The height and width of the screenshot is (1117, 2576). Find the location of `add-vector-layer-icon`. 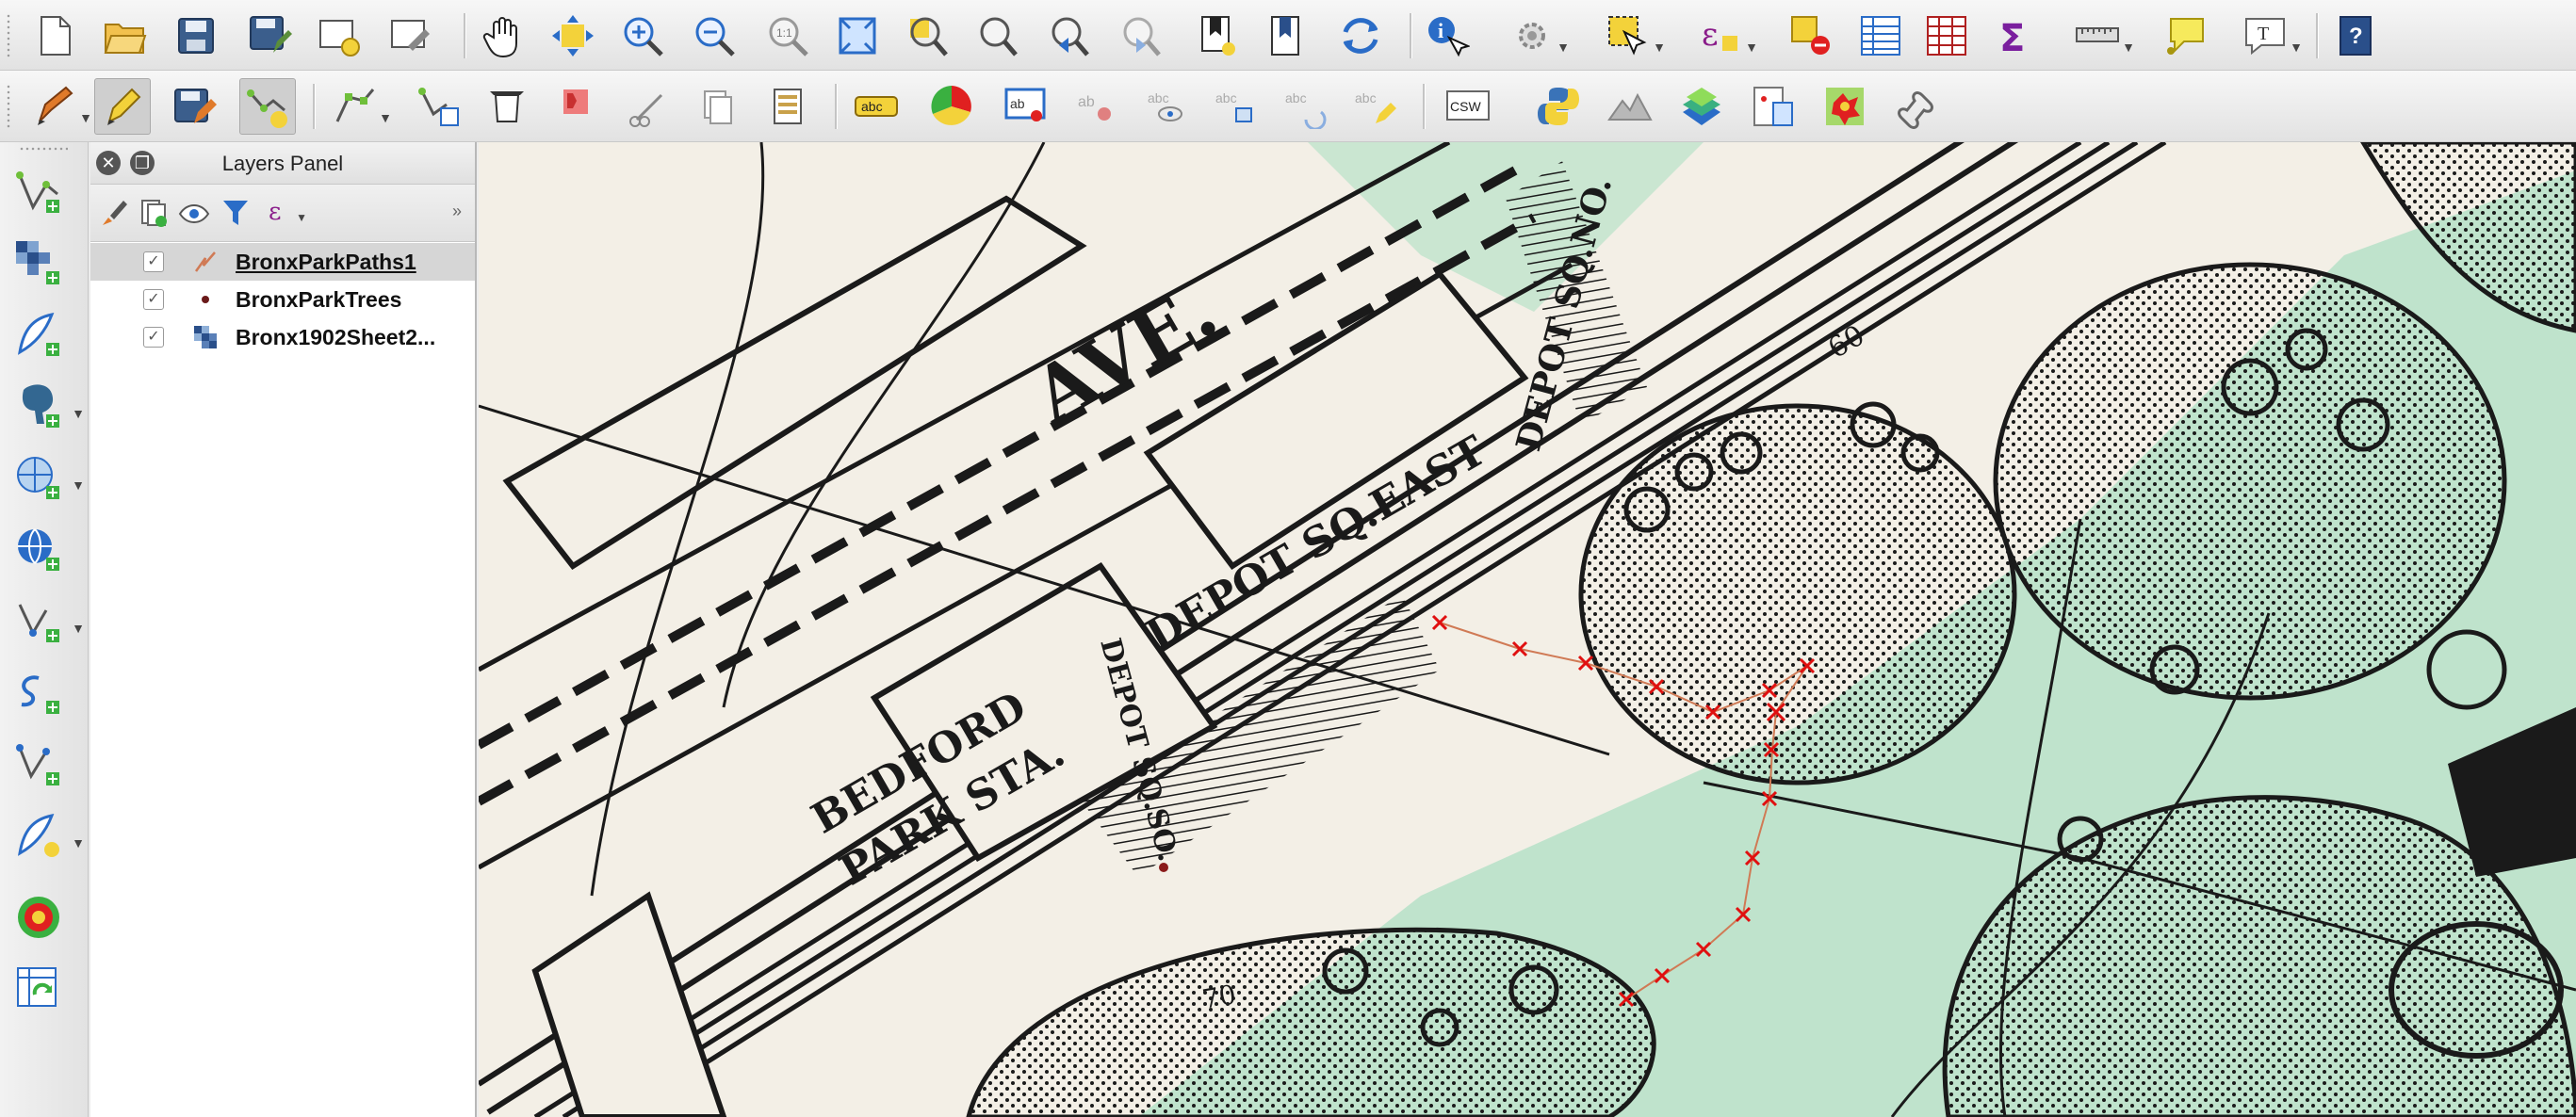

add-vector-layer-icon is located at coordinates (39, 192).